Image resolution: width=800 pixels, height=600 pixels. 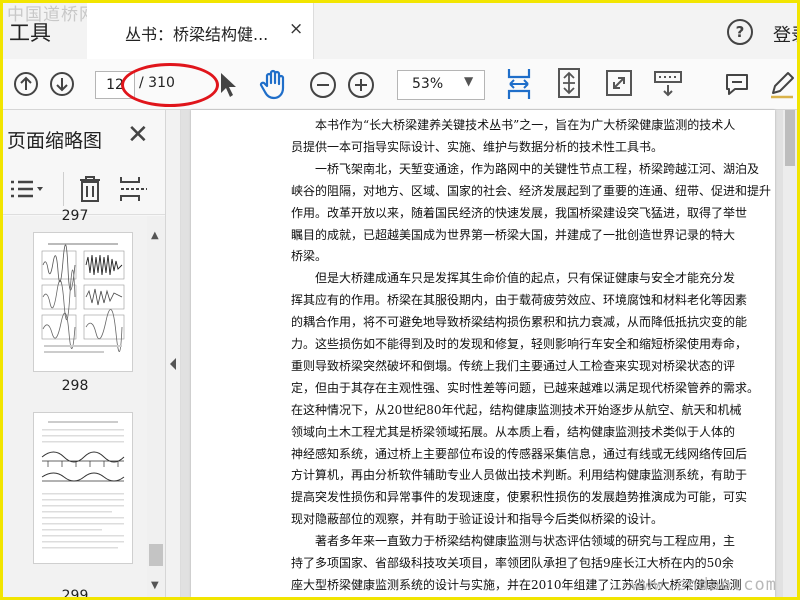 I want to click on thumbnail-label: 297, so click(x=75, y=216).